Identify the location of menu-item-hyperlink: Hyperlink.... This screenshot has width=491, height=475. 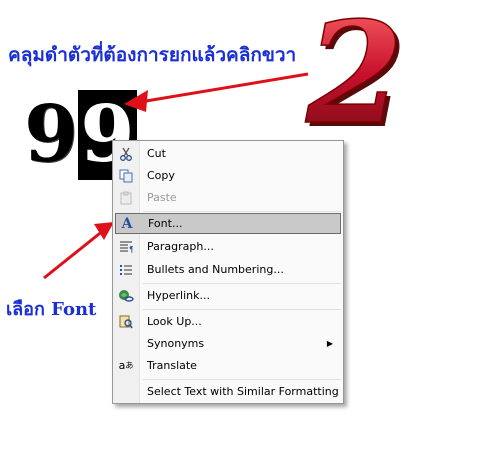
(228, 295).